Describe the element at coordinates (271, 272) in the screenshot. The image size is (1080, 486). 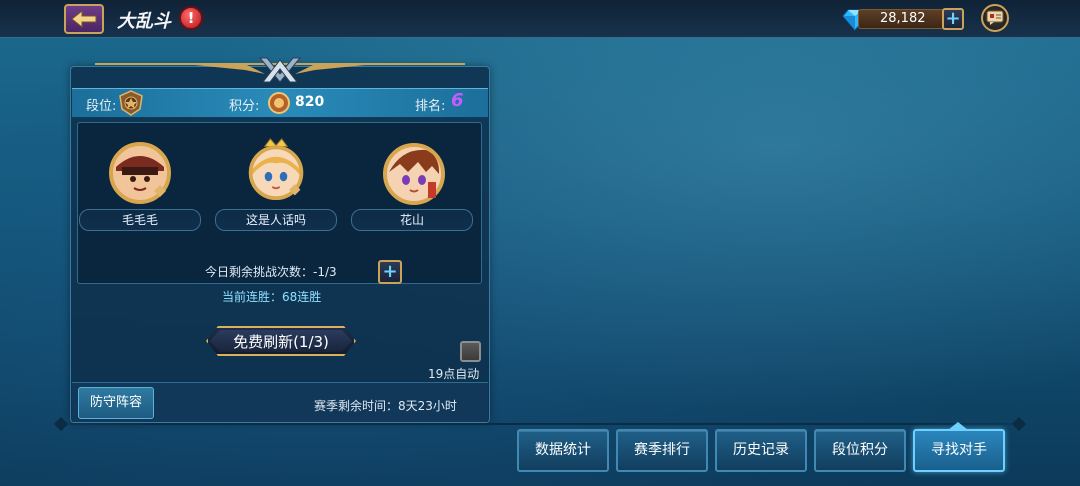
I see `challenge-remaining-text: 今日剩余挑战次数：-1/3` at that location.